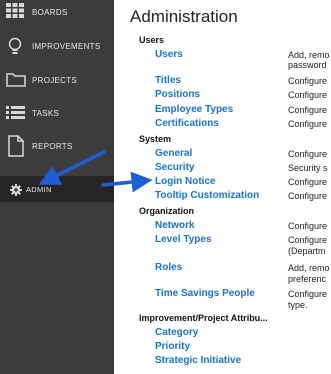 Image resolution: width=331 pixels, height=374 pixels. What do you see at coordinates (194, 109) in the screenshot?
I see `link-employee-types: Employee Types` at bounding box center [194, 109].